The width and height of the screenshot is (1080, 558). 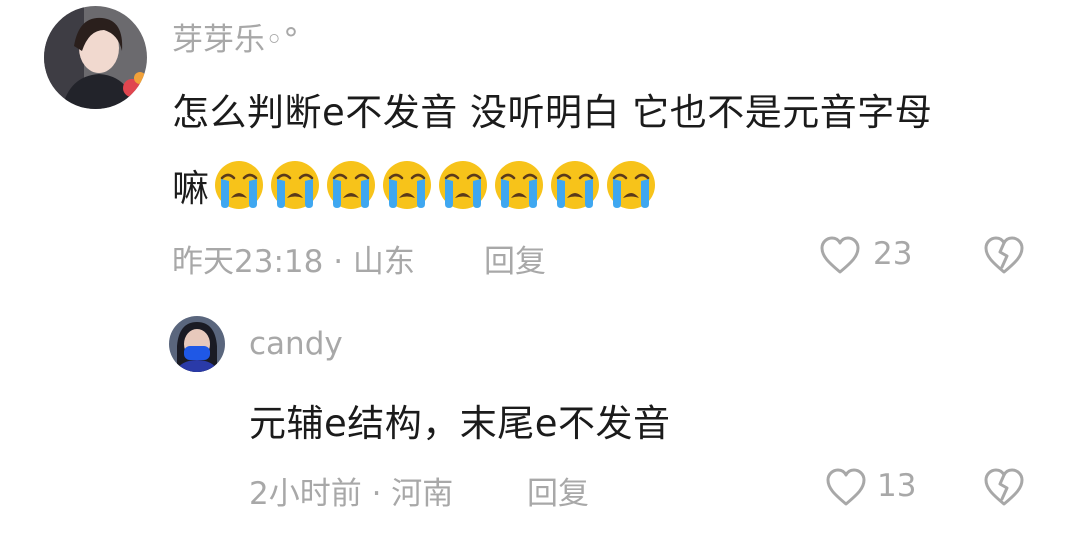 What do you see at coordinates (552, 112) in the screenshot?
I see `comment-text: 怎么判断e不发音 没听明白 它也不是元音字母` at bounding box center [552, 112].